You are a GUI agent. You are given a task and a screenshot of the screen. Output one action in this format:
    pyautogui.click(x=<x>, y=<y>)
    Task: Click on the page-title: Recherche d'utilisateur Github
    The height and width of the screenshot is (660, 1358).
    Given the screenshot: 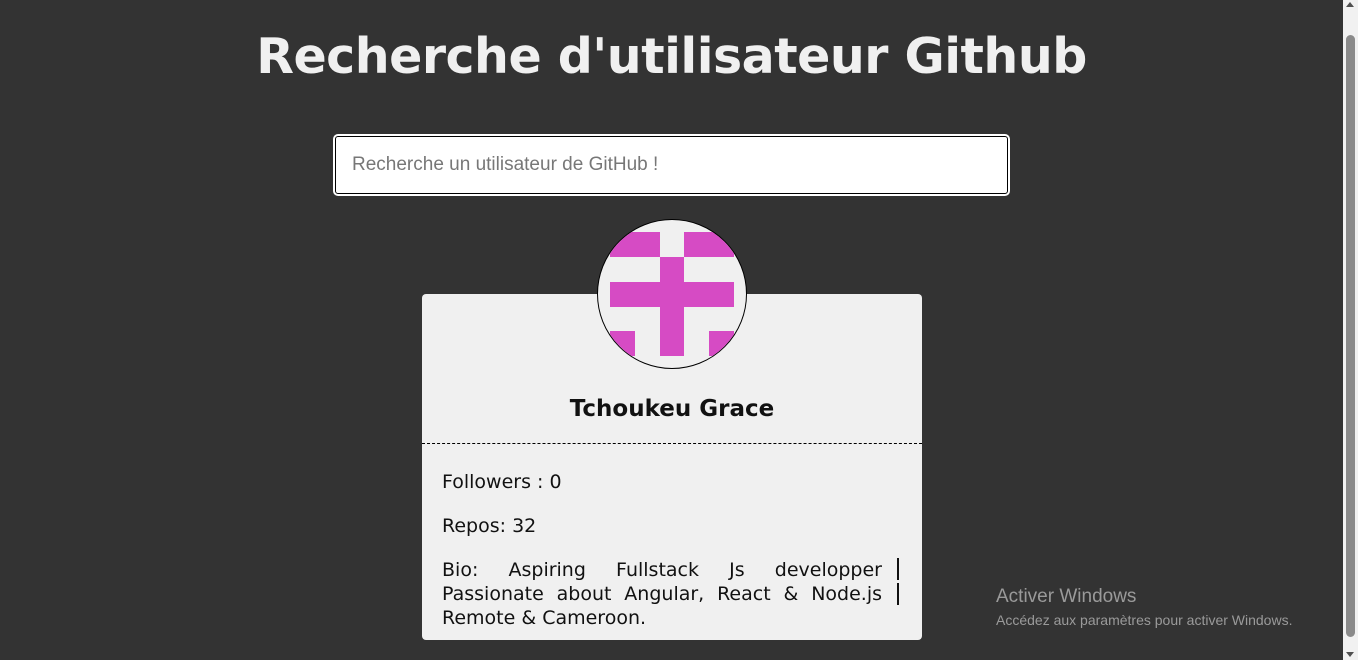 What is the action you would take?
    pyautogui.click(x=671, y=56)
    